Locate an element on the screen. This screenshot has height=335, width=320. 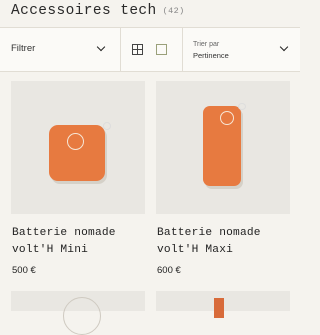
product-name: Batterie nomade volt'H Mini is located at coordinates (79, 242).